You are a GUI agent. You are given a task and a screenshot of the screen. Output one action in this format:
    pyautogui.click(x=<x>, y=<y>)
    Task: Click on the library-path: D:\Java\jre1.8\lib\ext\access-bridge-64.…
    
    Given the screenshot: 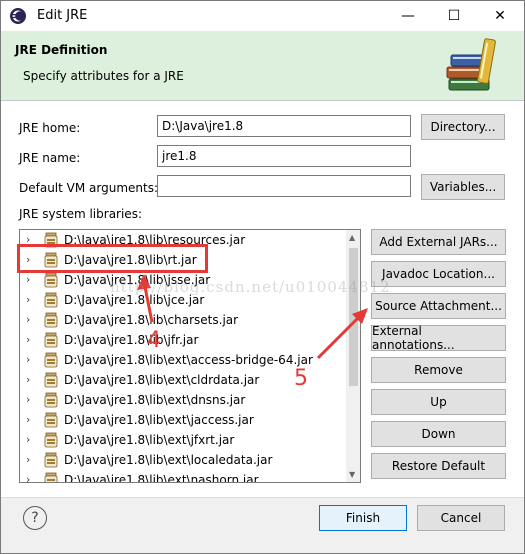 What is the action you would take?
    pyautogui.click(x=188, y=360)
    